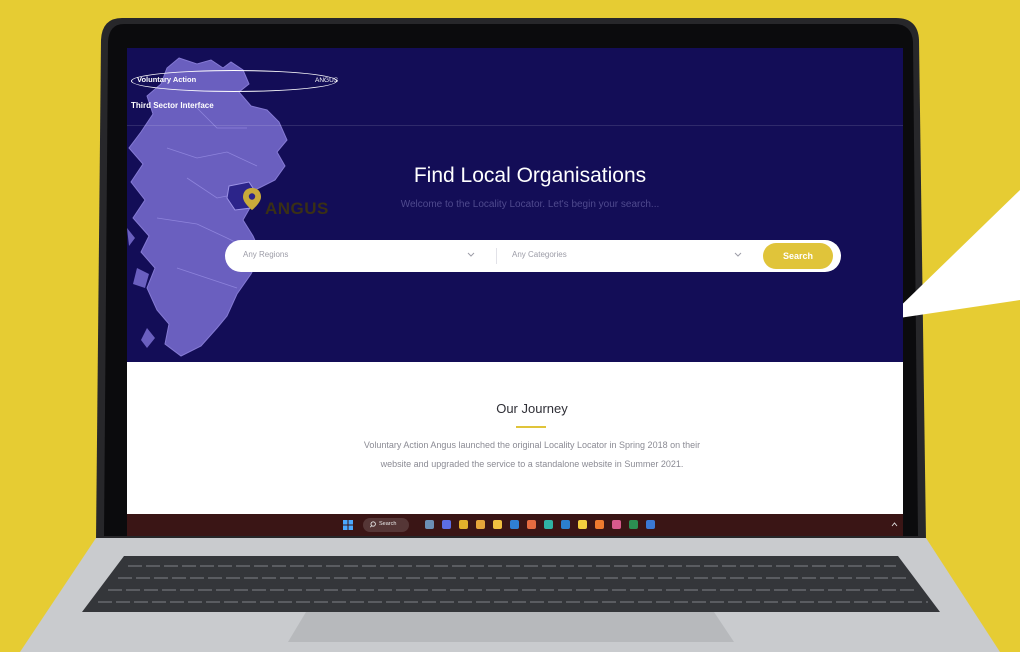 Image resolution: width=1020 pixels, height=652 pixels. Describe the element at coordinates (582, 524) in the screenshot. I see `sticky-notes-icon` at that location.